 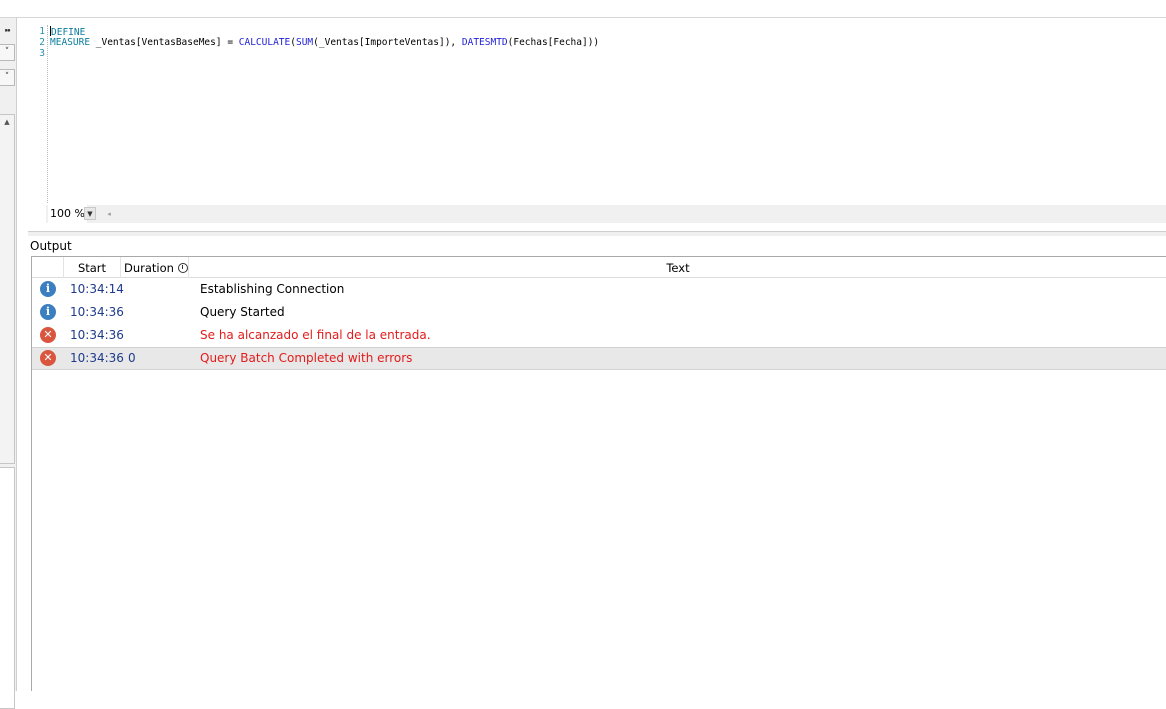 I want to click on scroll-up-icon: ▲, so click(x=7, y=122).